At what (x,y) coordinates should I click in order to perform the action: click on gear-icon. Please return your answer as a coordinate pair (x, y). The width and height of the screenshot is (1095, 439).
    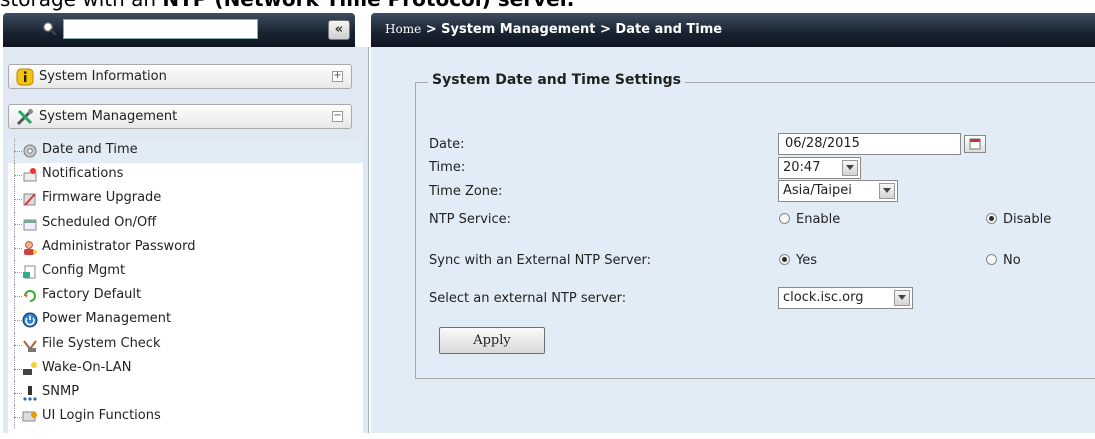
    Looking at the image, I should click on (30, 151).